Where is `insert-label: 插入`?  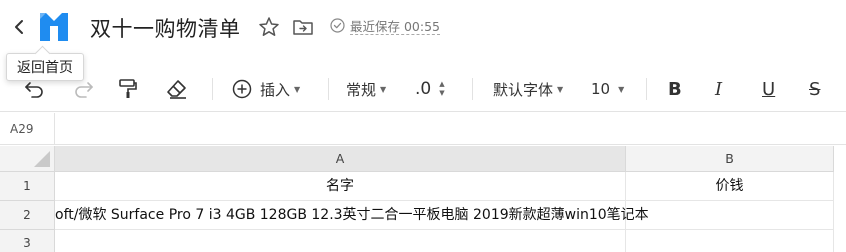
insert-label: 插入 is located at coordinates (275, 89).